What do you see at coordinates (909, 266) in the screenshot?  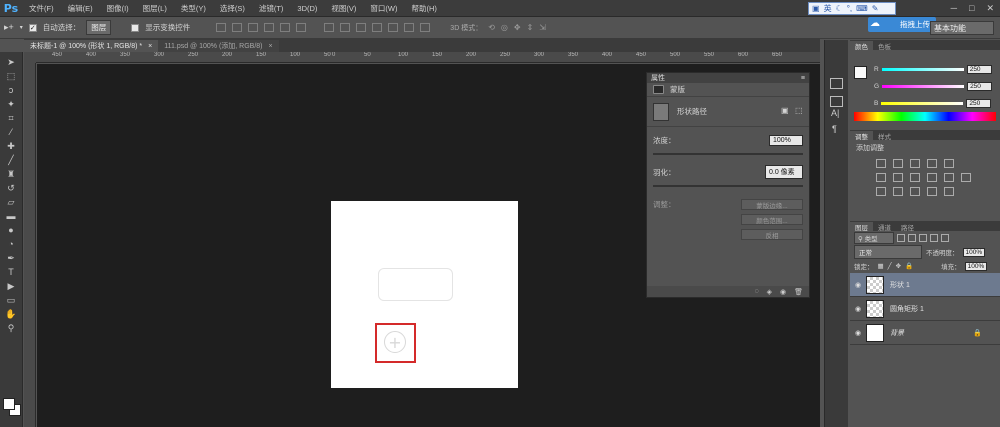 I see `lock-all-icon: 🔒` at bounding box center [909, 266].